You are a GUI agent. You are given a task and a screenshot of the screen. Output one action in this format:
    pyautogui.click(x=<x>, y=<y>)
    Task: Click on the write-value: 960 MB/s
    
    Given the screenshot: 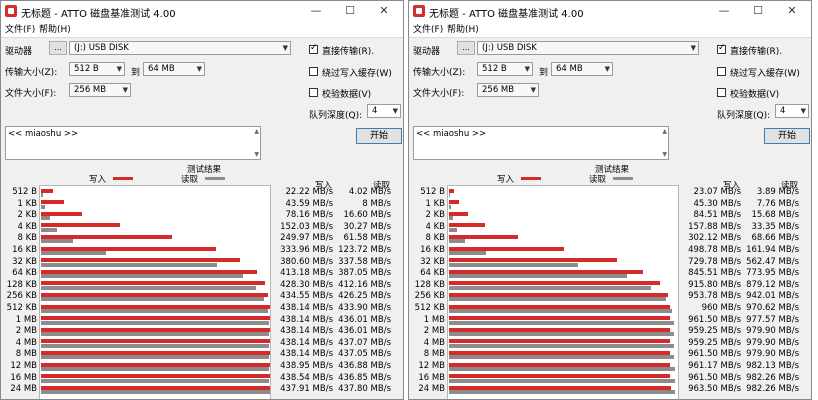 What is the action you would take?
    pyautogui.click(x=721, y=308)
    